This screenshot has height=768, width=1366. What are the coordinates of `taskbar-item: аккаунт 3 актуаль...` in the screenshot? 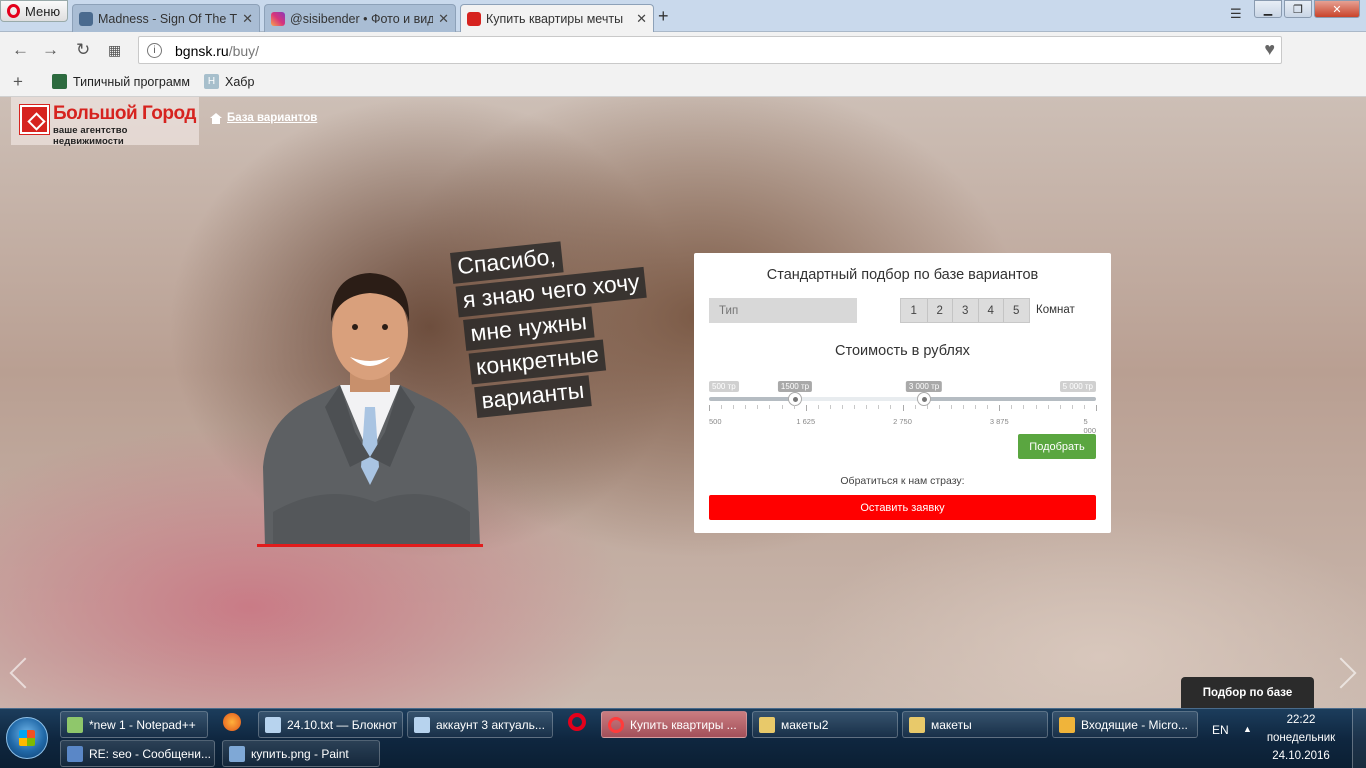 It's located at (480, 724).